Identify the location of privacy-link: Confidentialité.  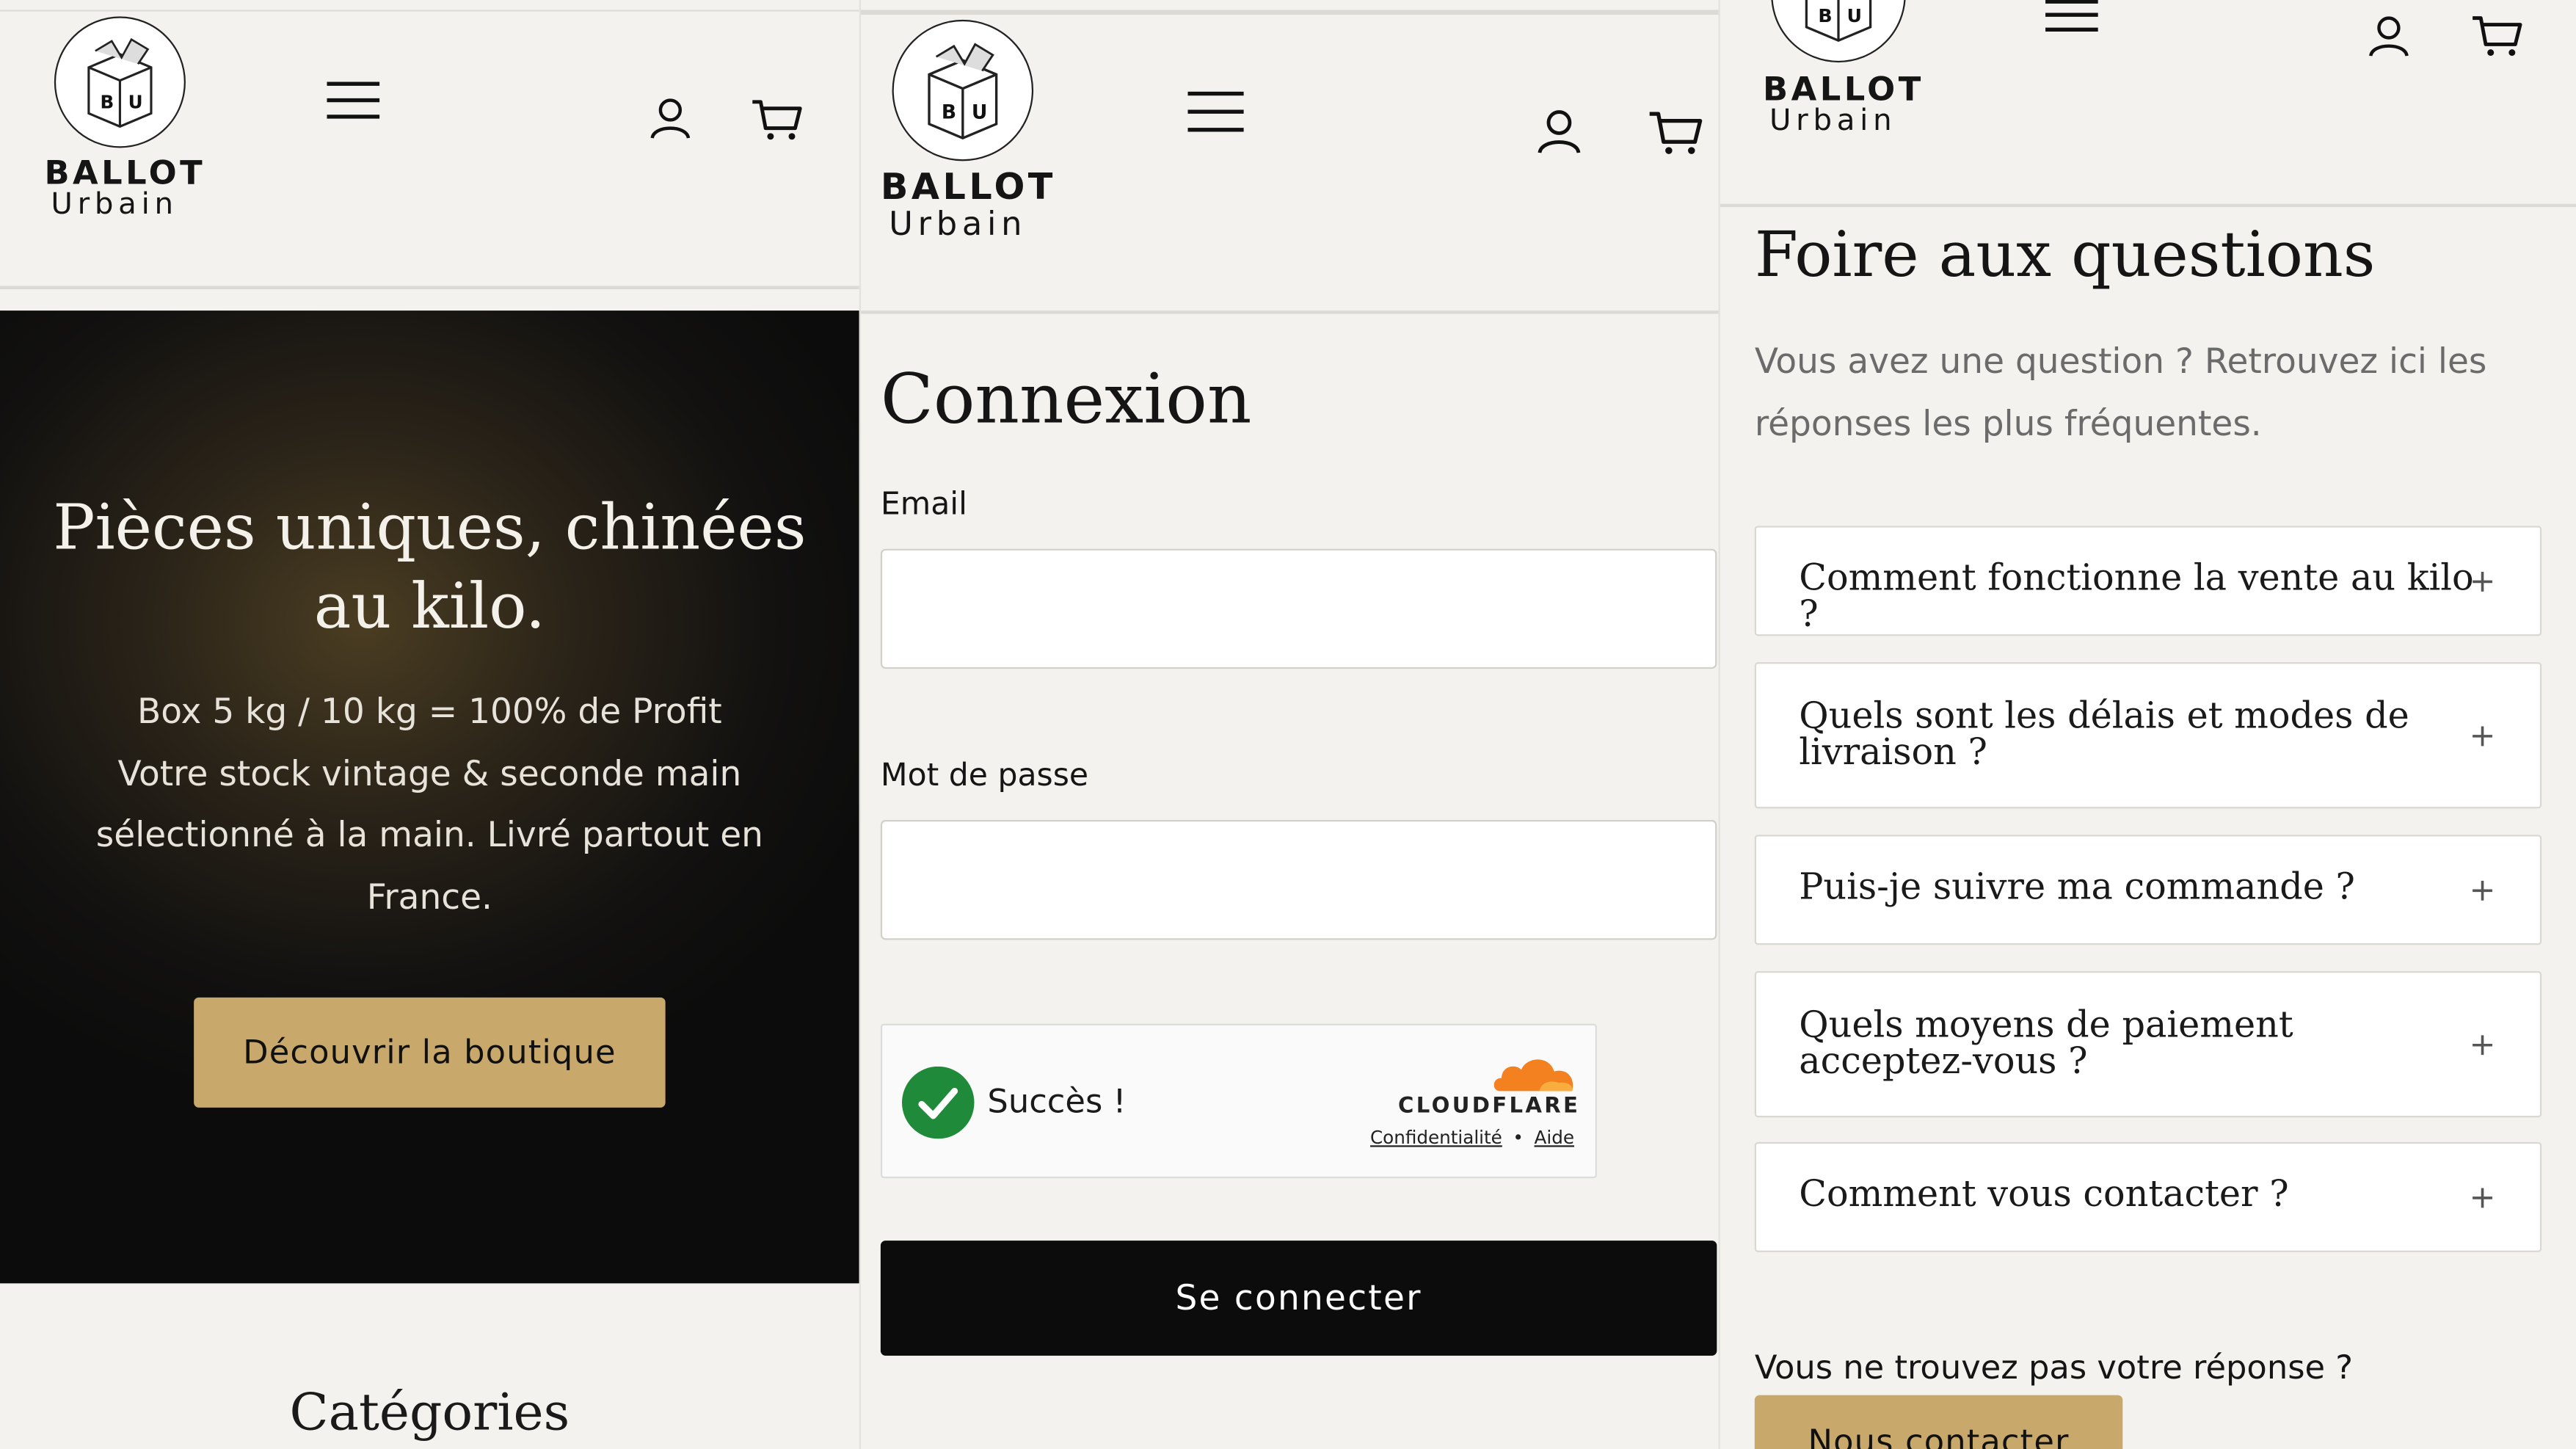
(1436, 1138).